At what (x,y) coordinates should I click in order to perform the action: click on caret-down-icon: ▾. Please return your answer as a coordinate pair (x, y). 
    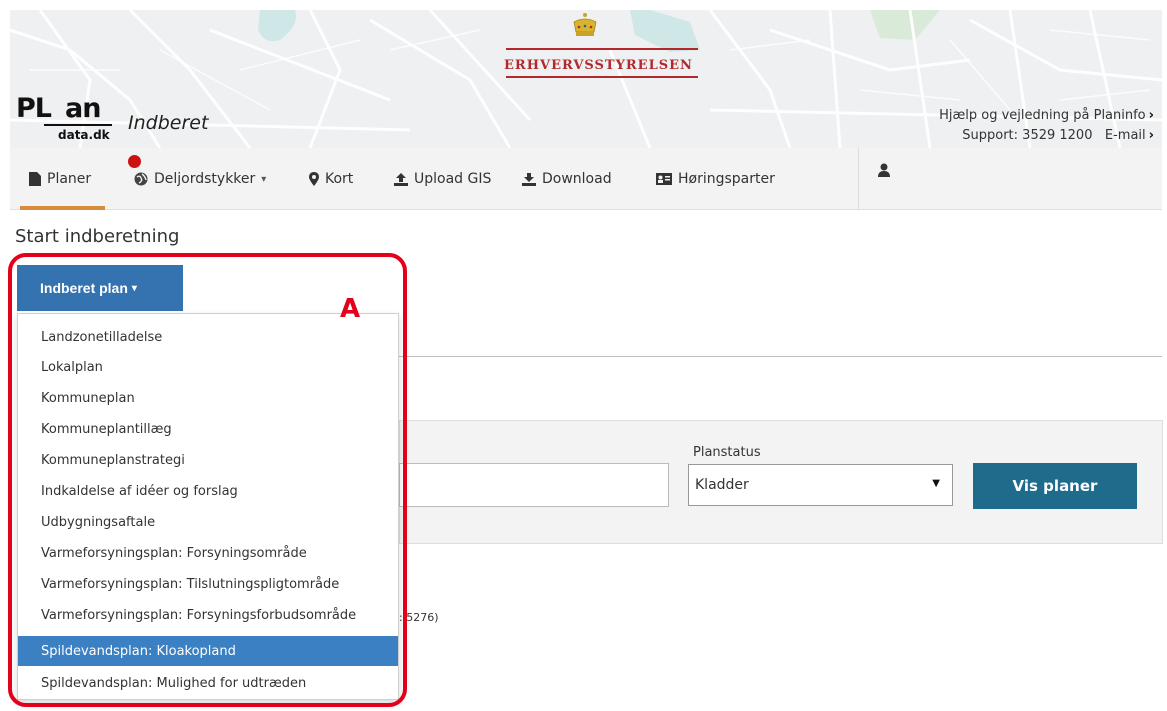
    Looking at the image, I should click on (264, 179).